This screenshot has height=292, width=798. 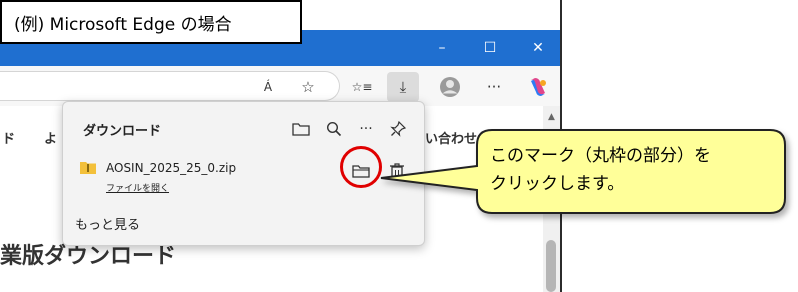 I want to click on callout-line-2: クリックします。, so click(x=557, y=184).